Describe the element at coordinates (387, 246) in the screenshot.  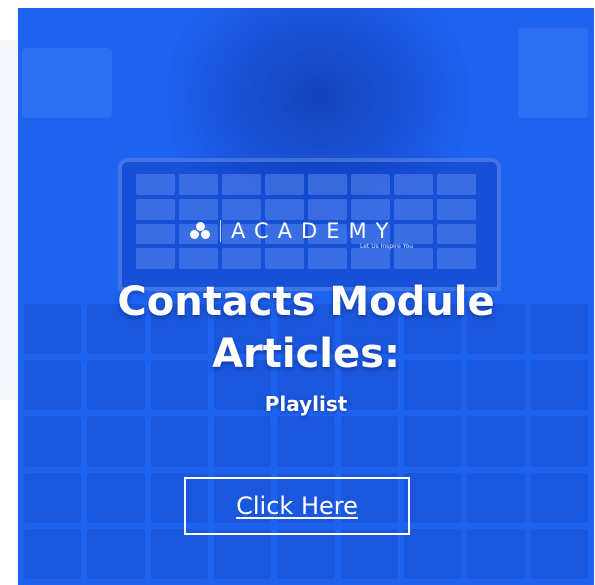
I see `brand-tagline: Let Us Inspire You` at that location.